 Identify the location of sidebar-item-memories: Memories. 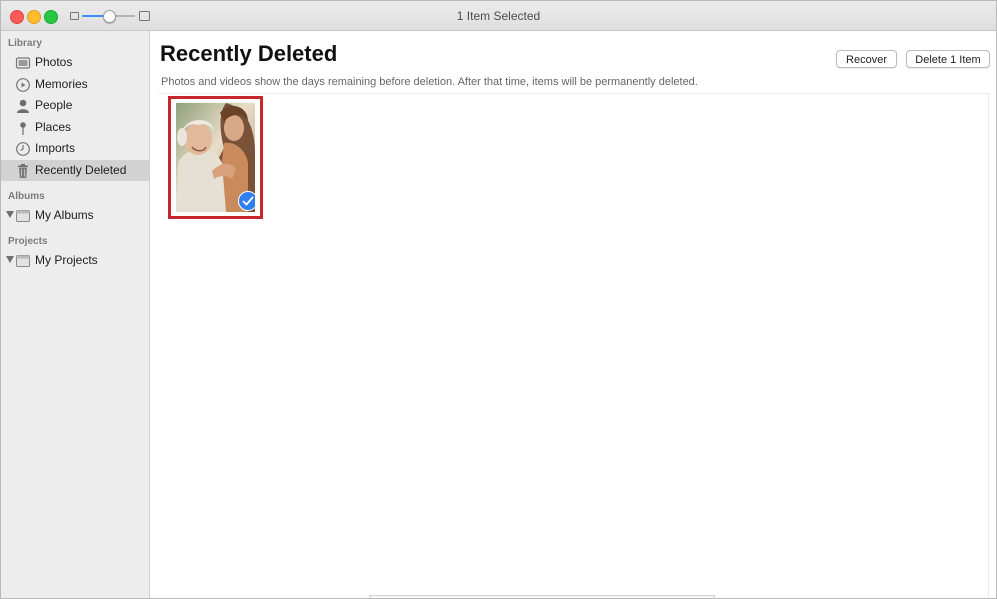
(75, 84).